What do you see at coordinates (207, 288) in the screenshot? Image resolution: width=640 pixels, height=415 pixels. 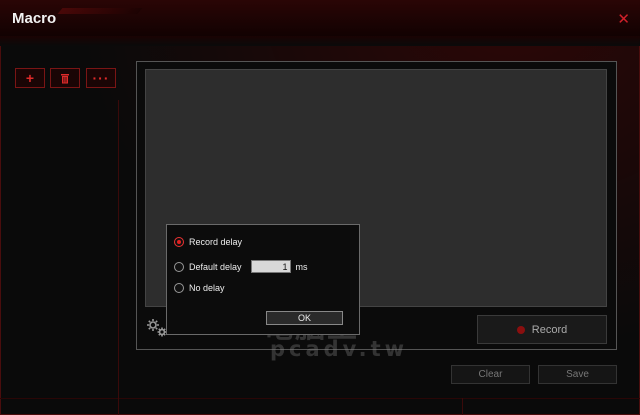 I see `no-delay-label: No delay` at bounding box center [207, 288].